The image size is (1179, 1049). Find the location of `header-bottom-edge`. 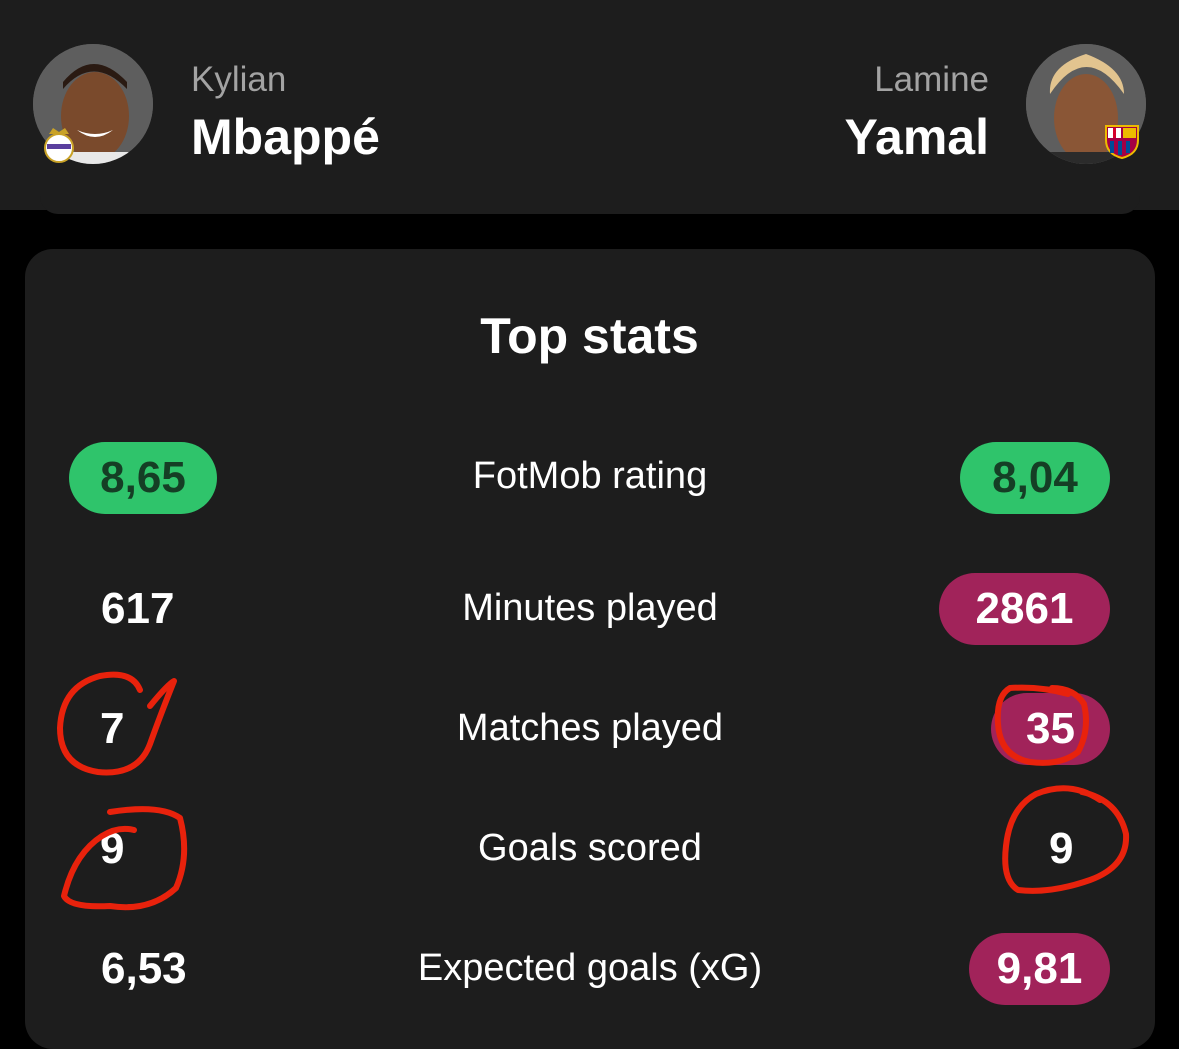

header-bottom-edge is located at coordinates (590, 205).